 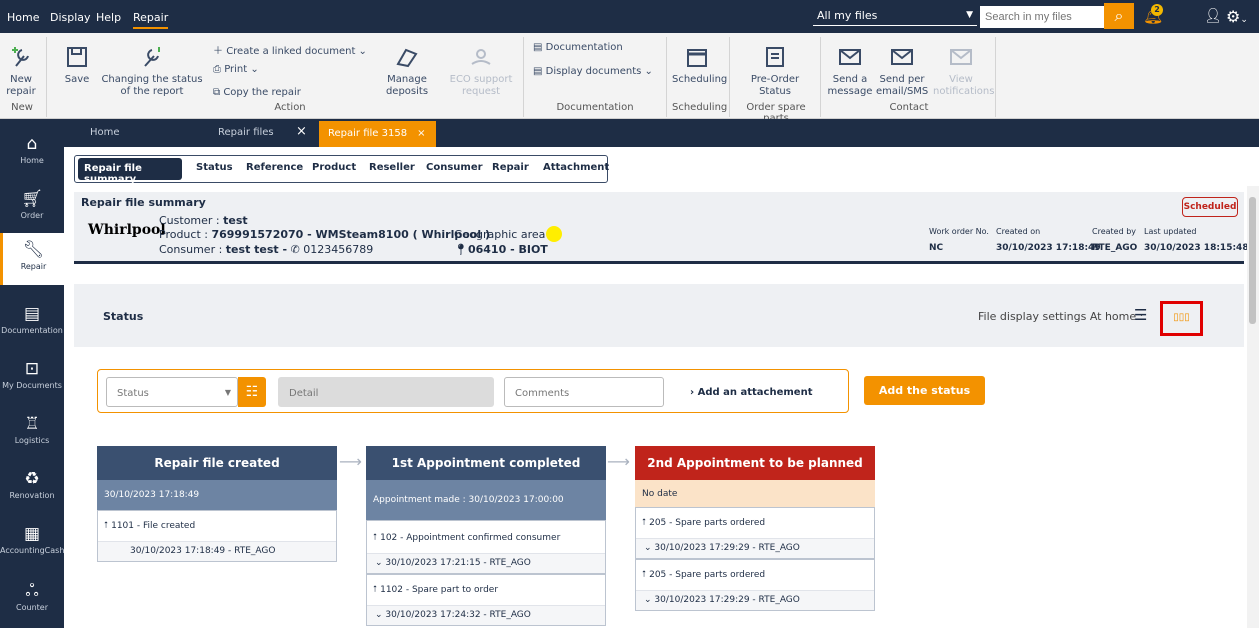 What do you see at coordinates (1042, 17) in the screenshot?
I see `search-input` at bounding box center [1042, 17].